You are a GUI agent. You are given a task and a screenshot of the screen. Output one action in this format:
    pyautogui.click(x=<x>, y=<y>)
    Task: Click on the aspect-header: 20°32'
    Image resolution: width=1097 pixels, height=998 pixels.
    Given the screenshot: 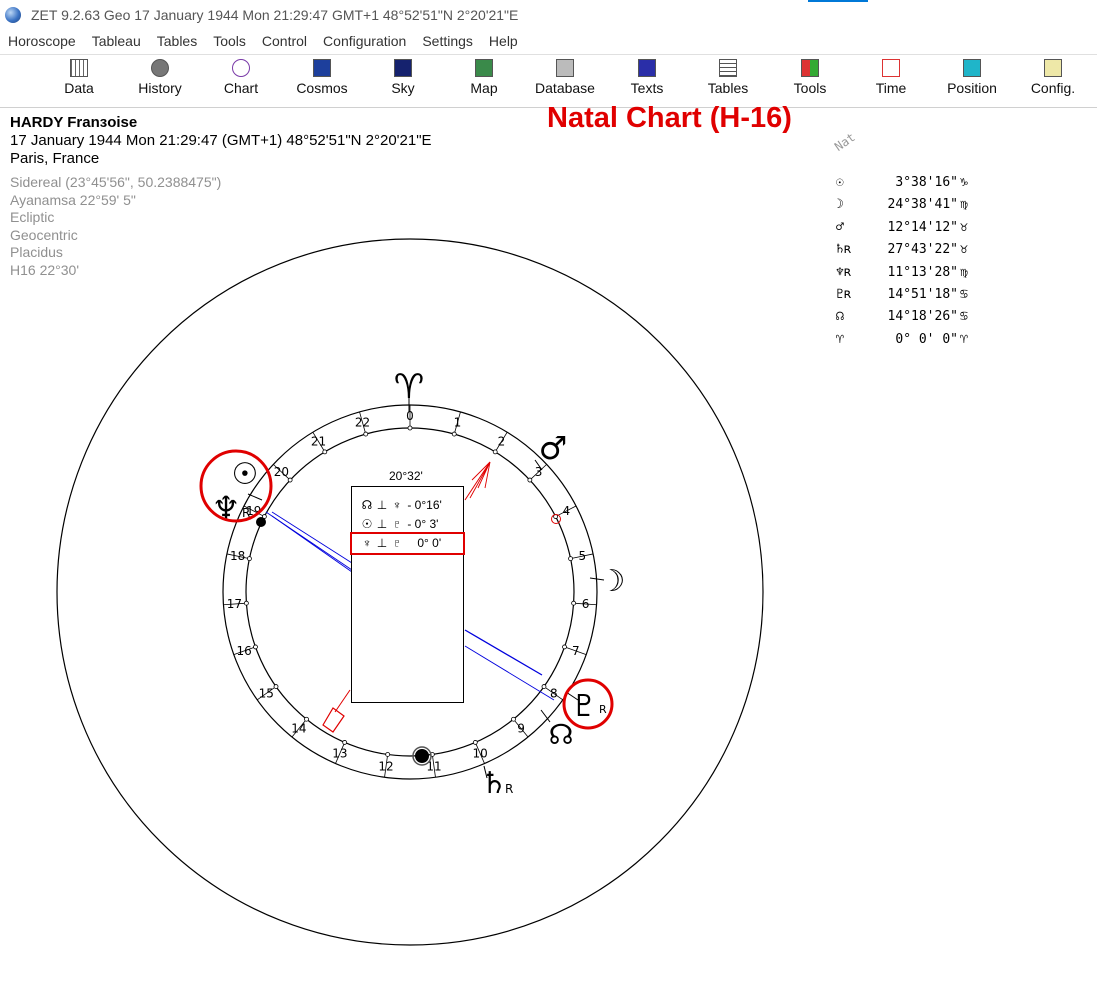 What is the action you would take?
    pyautogui.click(x=406, y=476)
    